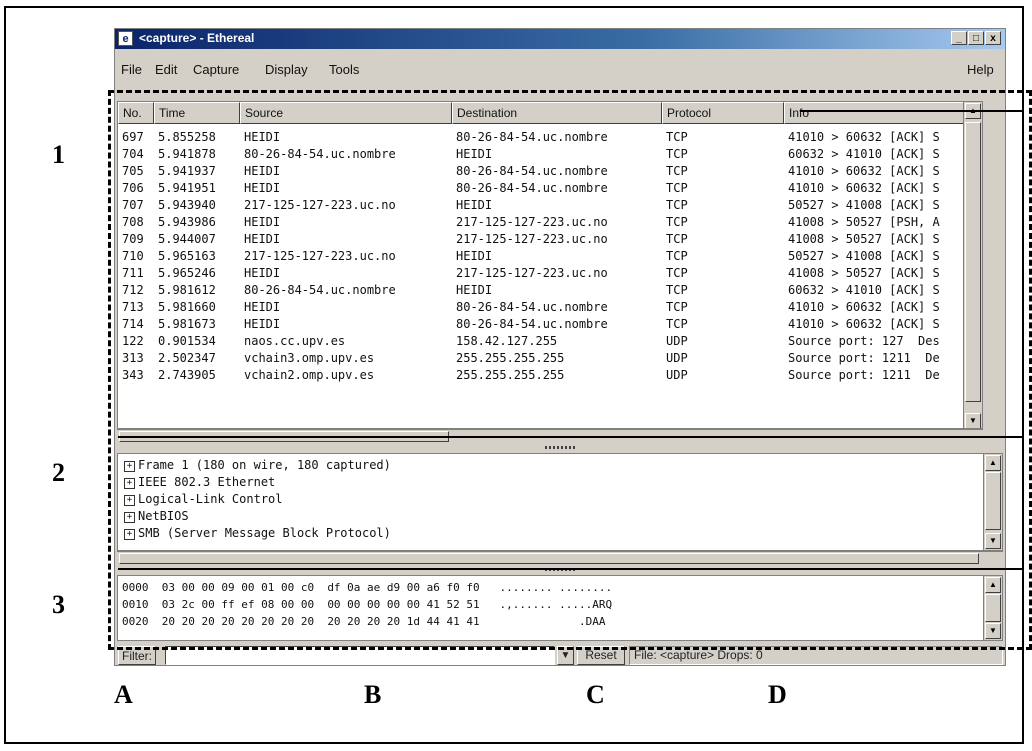 This screenshot has height=751, width=1032. I want to click on annotation-number-3: 3, so click(58, 604).